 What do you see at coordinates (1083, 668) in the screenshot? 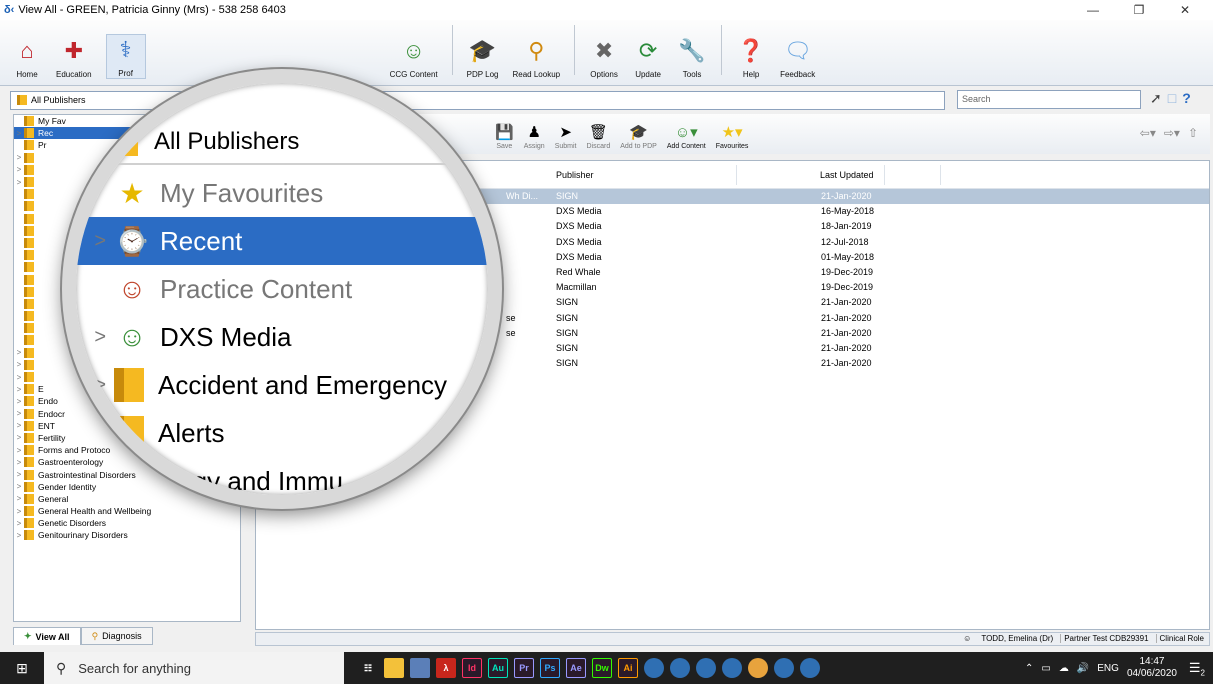
I see `volume-icon: 🔊` at bounding box center [1083, 668].